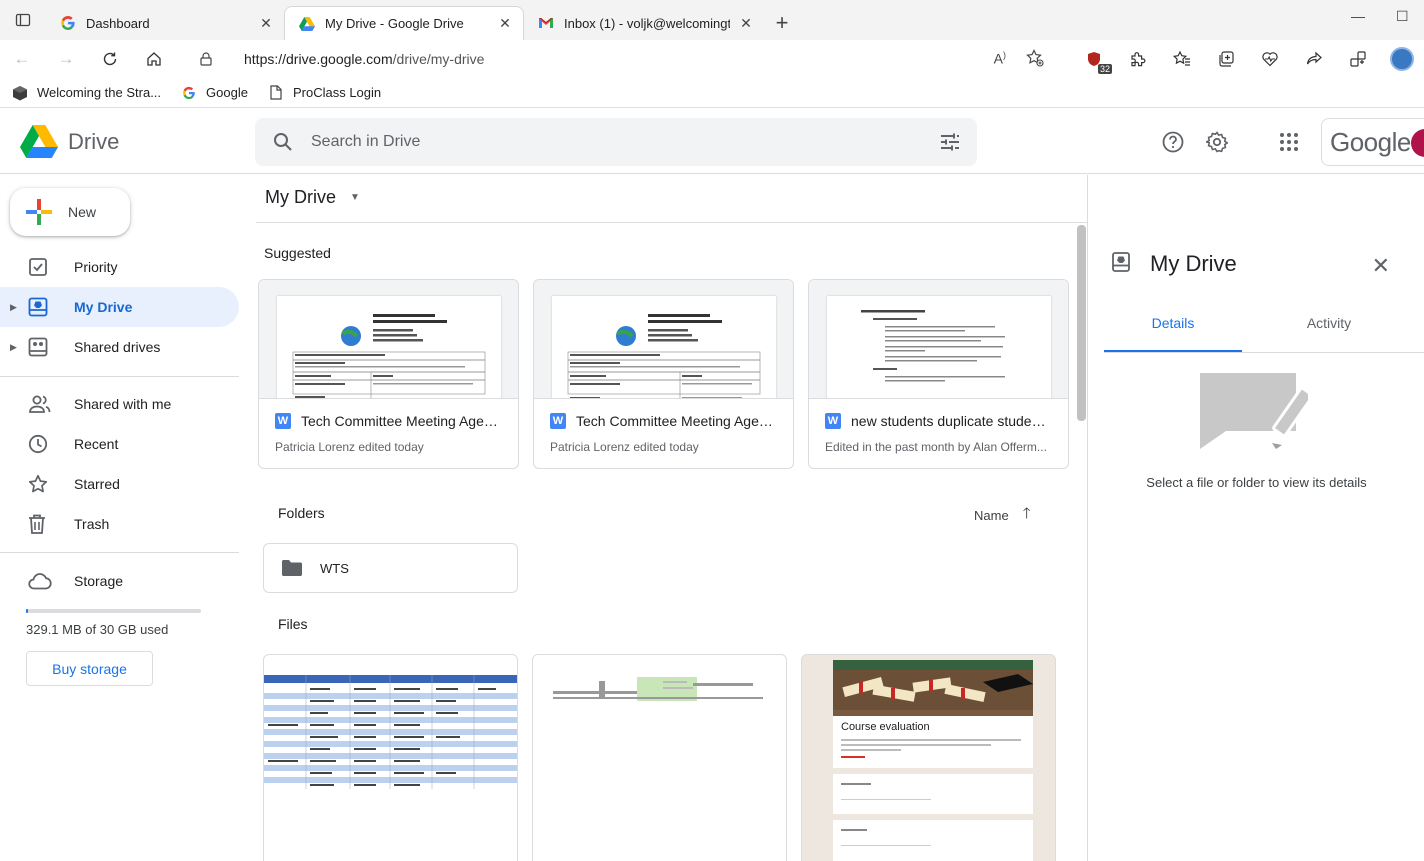  I want to click on main-toolbar: My Drive ▼, so click(672, 199).